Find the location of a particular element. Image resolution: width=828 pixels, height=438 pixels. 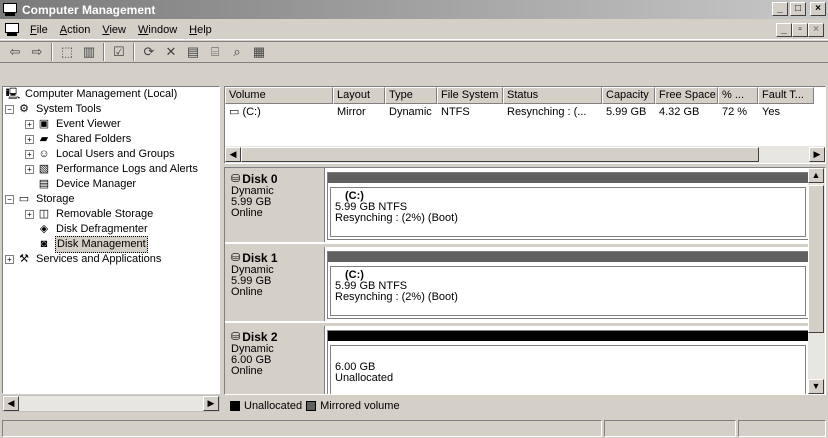

table-cell: NTFS is located at coordinates (455, 112).